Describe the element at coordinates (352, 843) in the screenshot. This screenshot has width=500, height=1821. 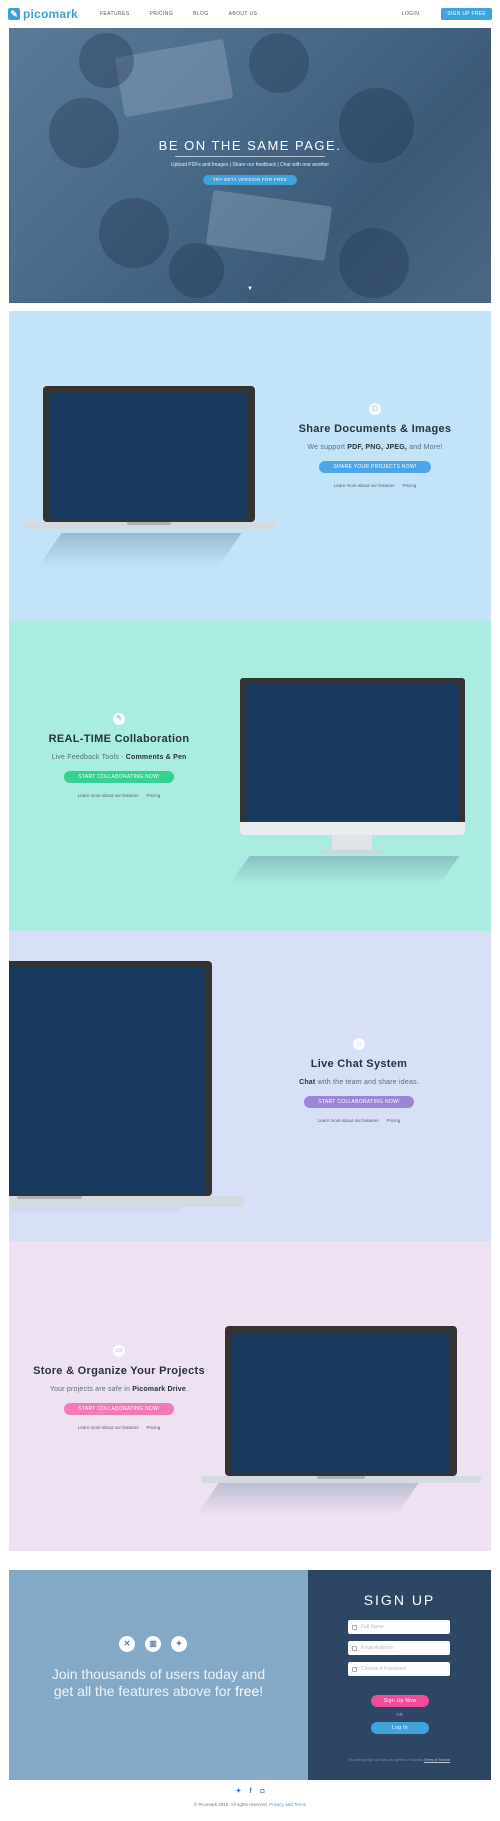
I see `monitor-stand` at that location.